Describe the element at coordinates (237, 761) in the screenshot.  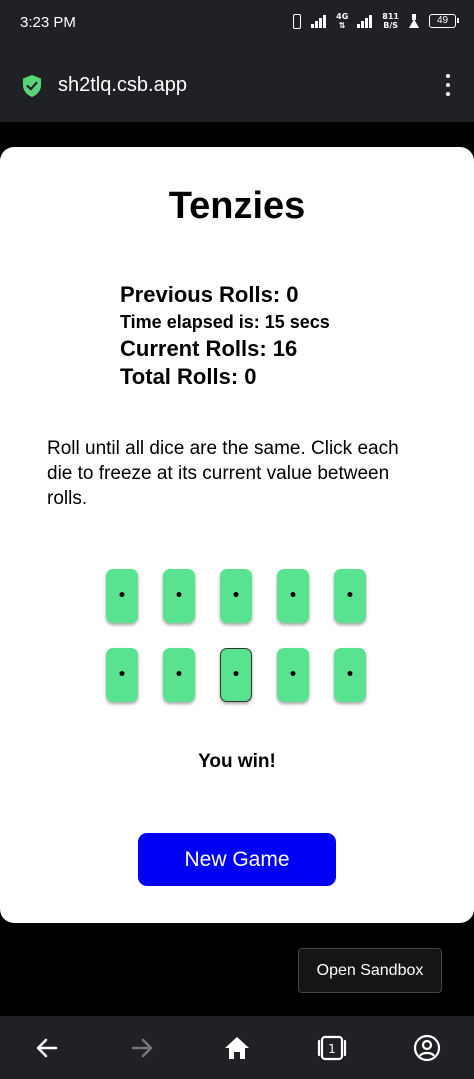
I see `win-message: You win!` at that location.